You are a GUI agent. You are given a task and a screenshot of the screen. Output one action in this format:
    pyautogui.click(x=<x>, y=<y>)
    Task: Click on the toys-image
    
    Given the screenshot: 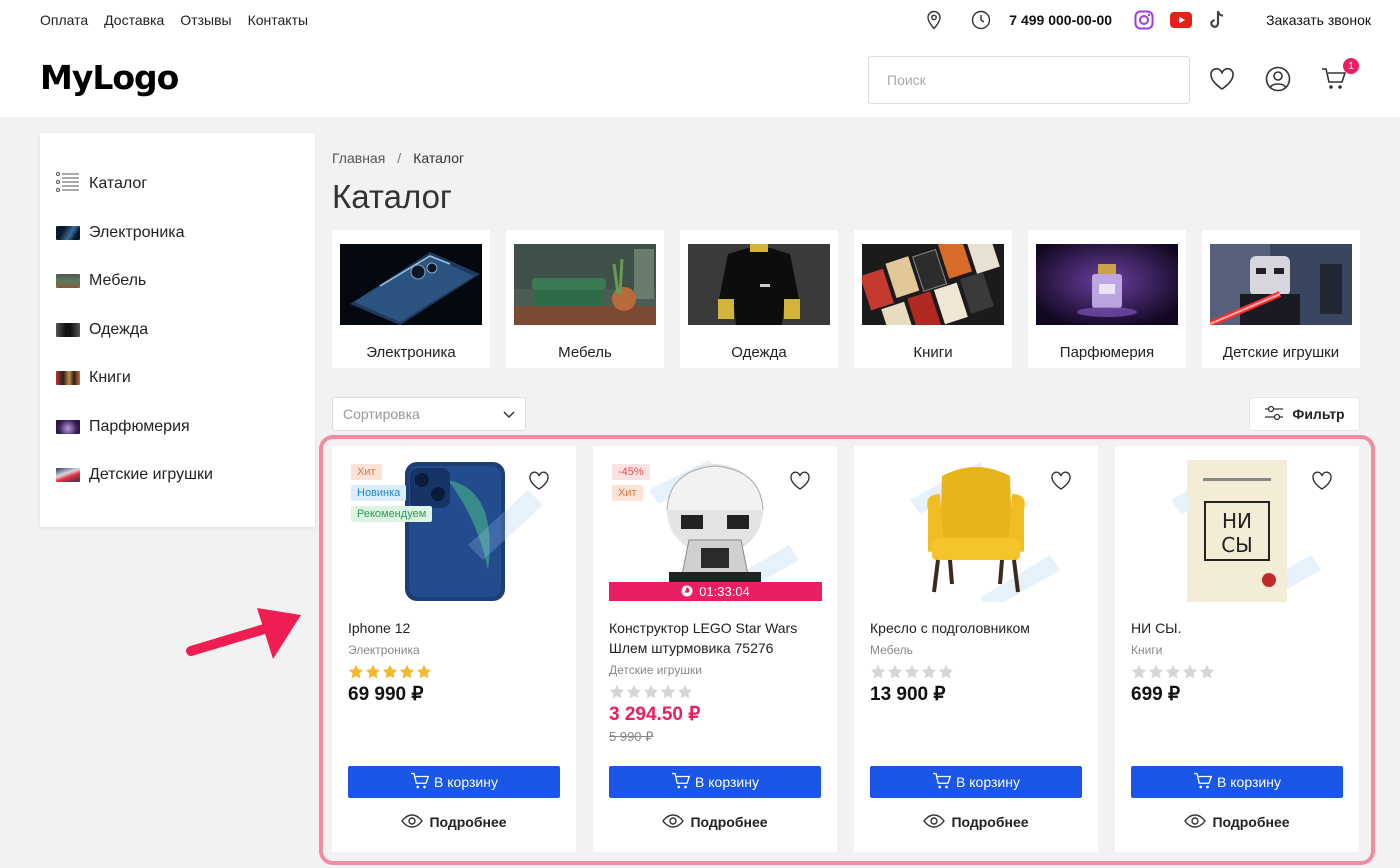 What is the action you would take?
    pyautogui.click(x=1280, y=285)
    